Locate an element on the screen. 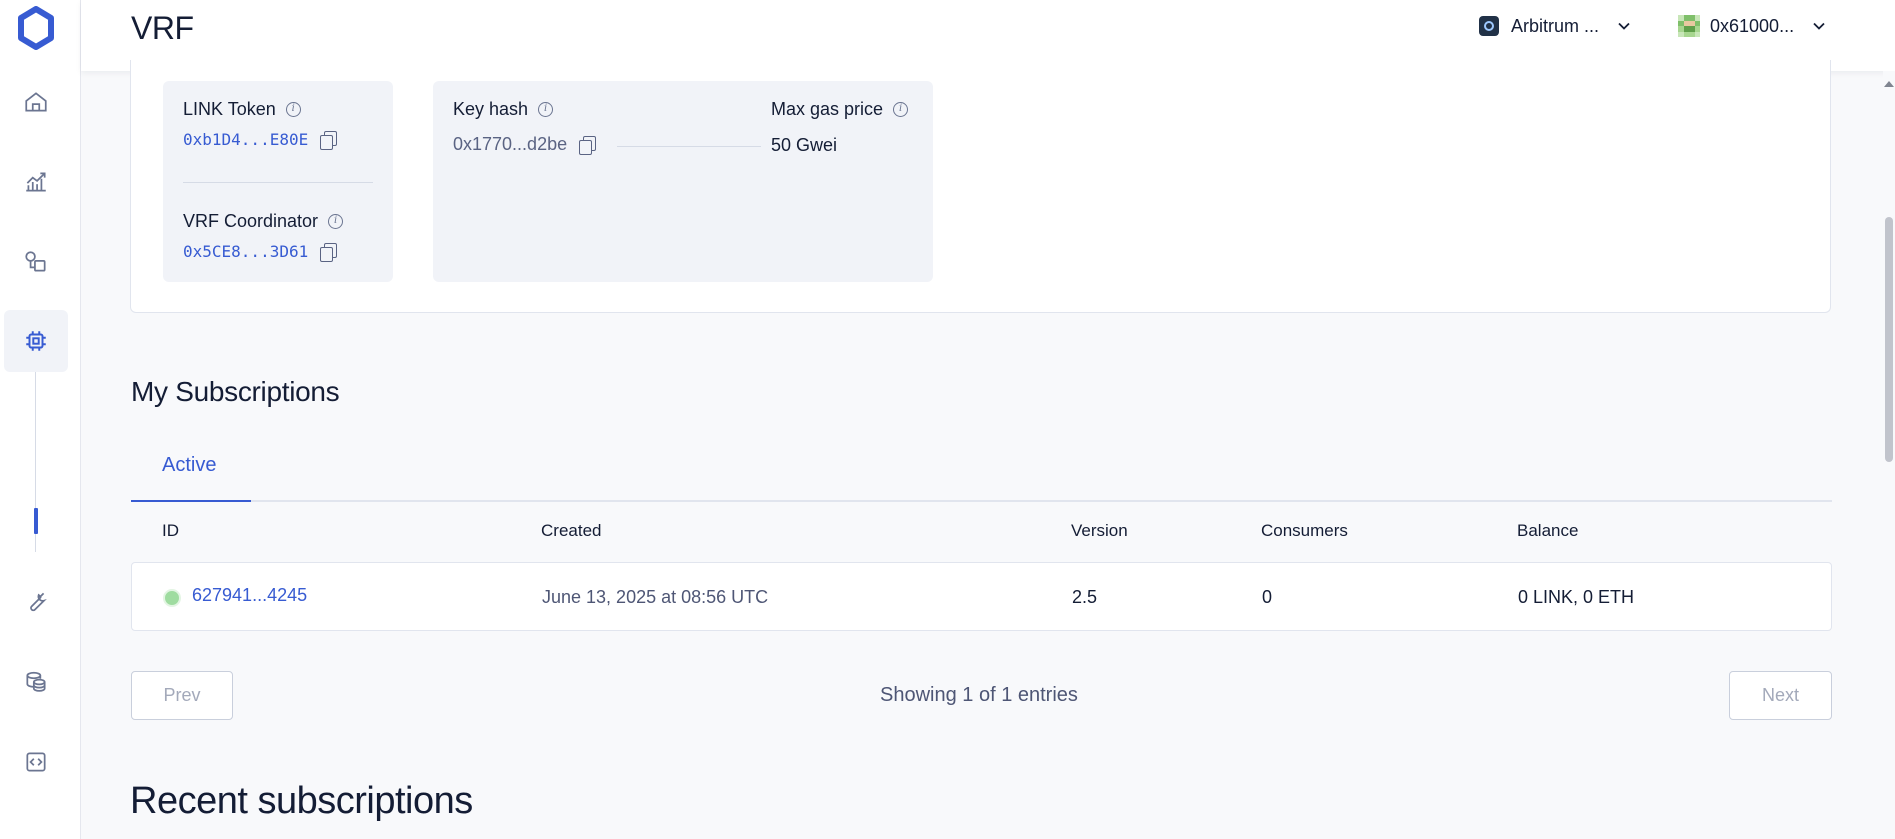 This screenshot has width=1895, height=839. key-hash-label-text: Key hash is located at coordinates (491, 109).